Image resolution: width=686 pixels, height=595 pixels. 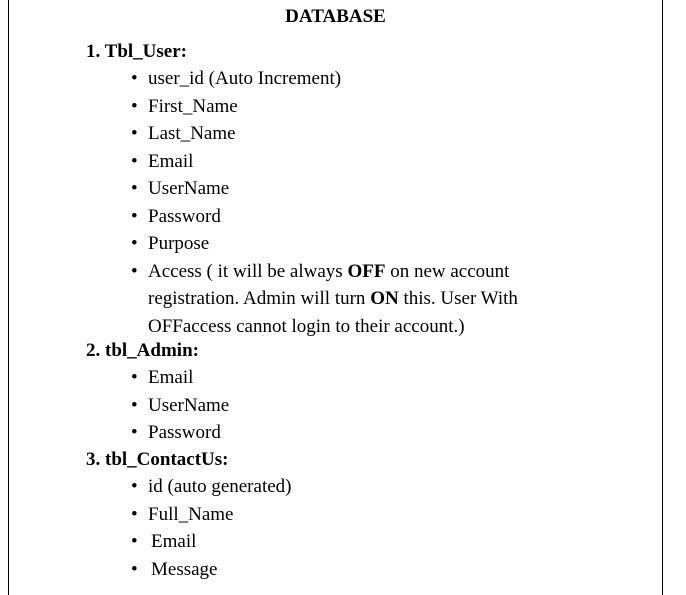 I want to click on list-item: • Message, so click(x=364, y=570).